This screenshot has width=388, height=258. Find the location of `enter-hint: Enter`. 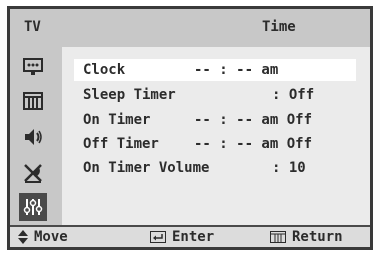

enter-hint: Enter is located at coordinates (182, 237).